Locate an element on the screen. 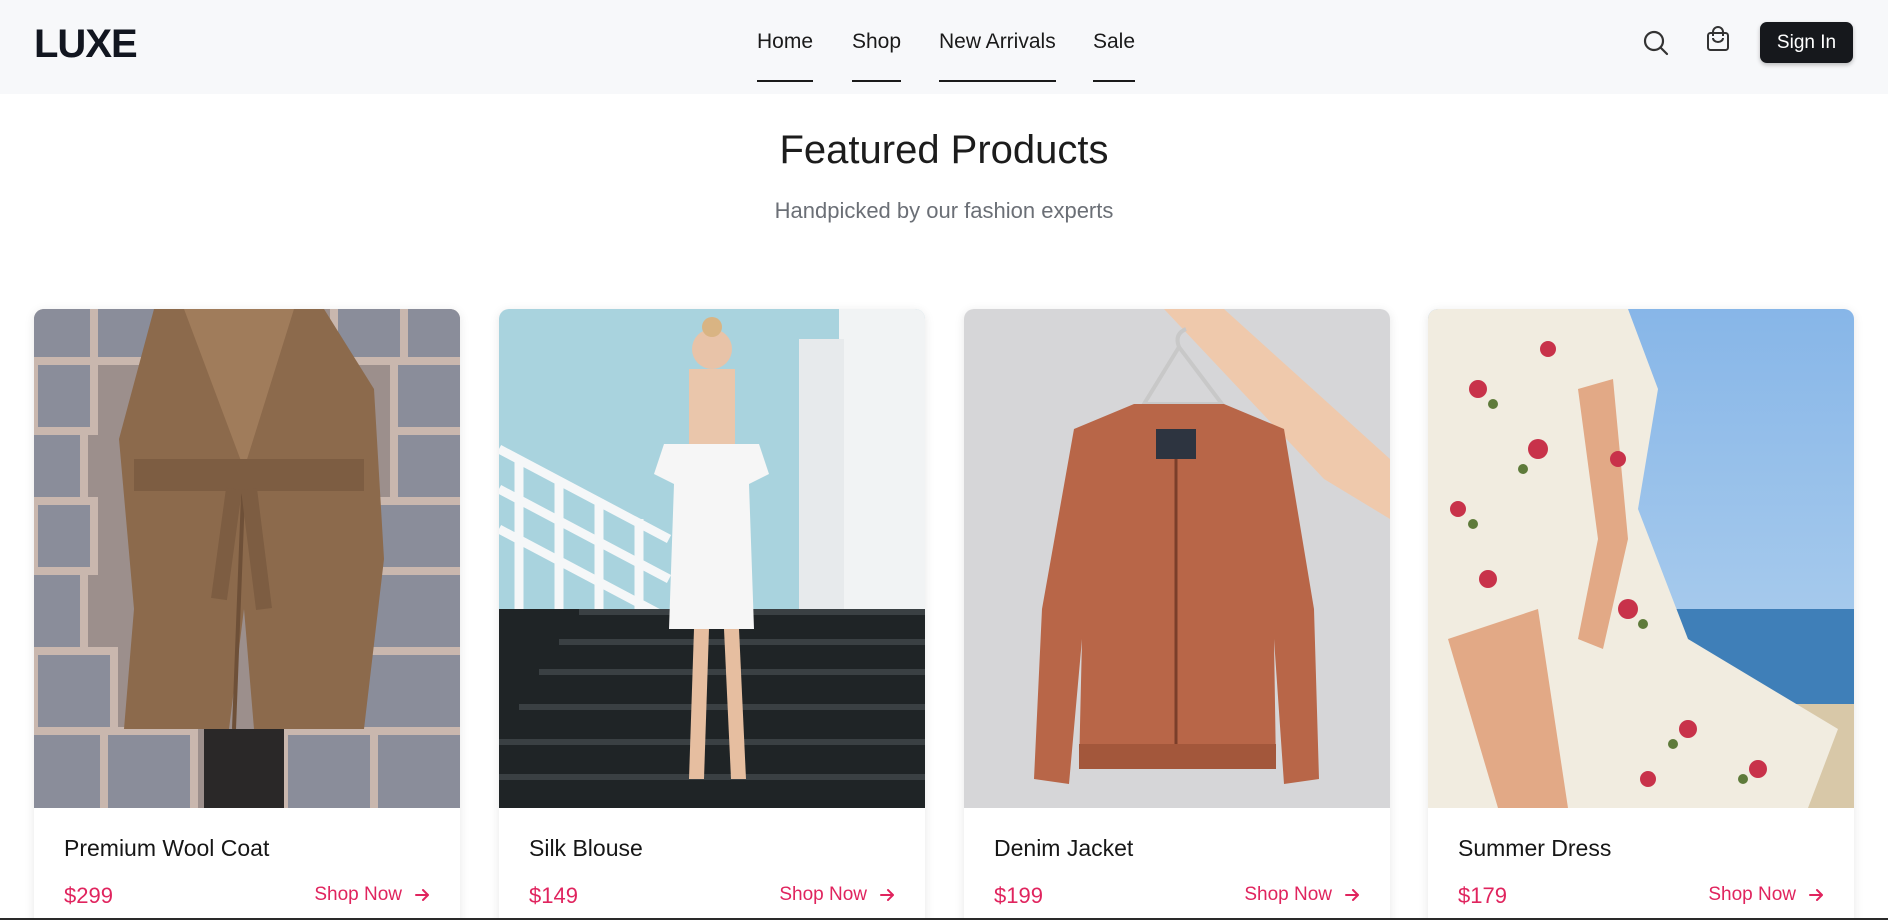  product-card: Denim Jacket $199 Shop Now is located at coordinates (1177, 614).